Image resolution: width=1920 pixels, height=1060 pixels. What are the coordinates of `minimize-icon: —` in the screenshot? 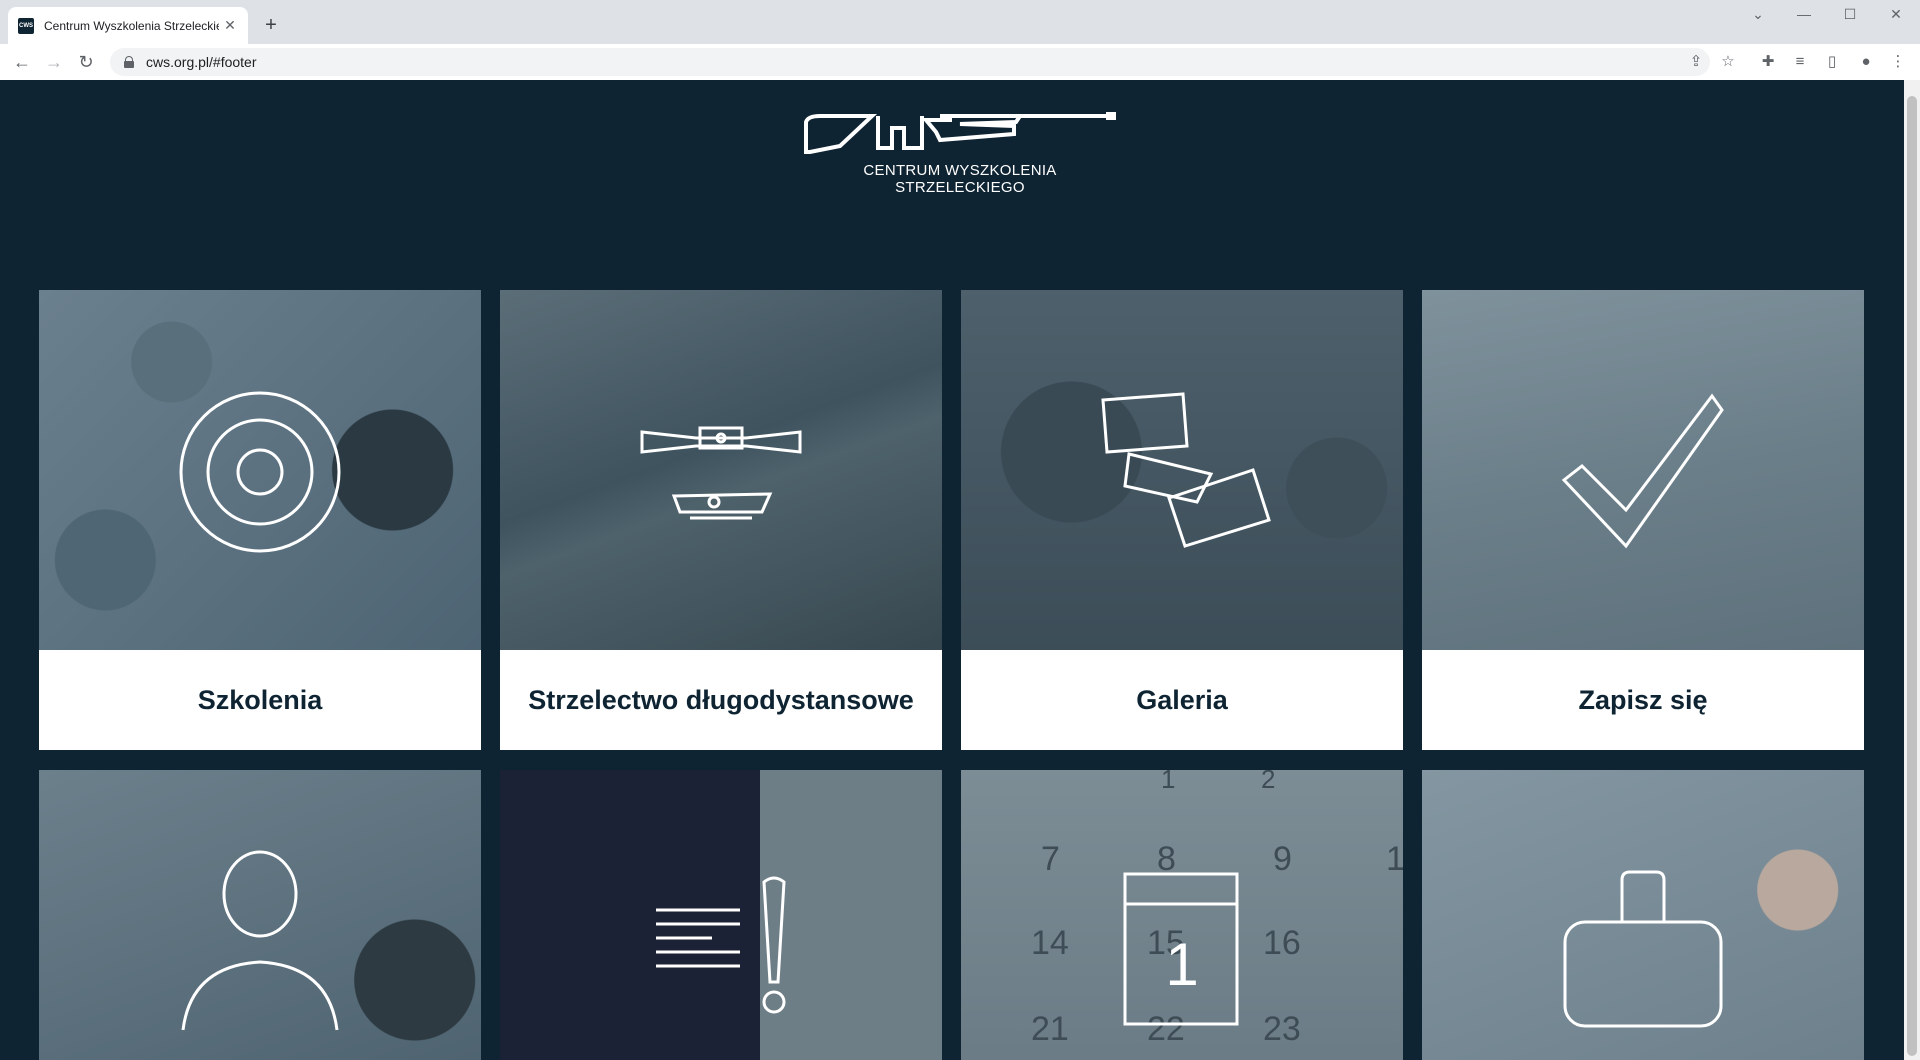 It's located at (1804, 14).